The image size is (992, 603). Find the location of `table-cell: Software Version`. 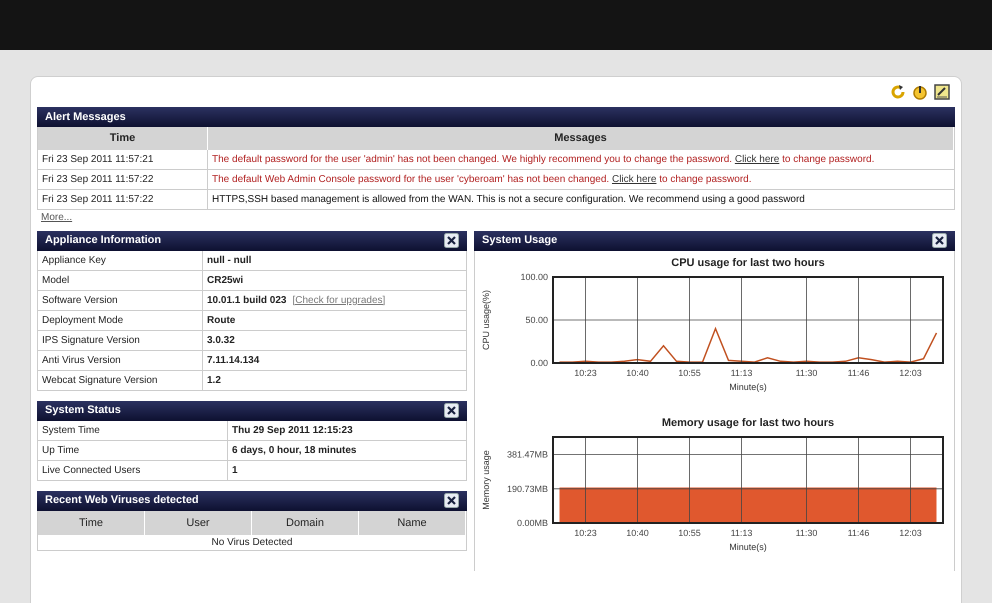

table-cell: Software Version is located at coordinates (120, 300).